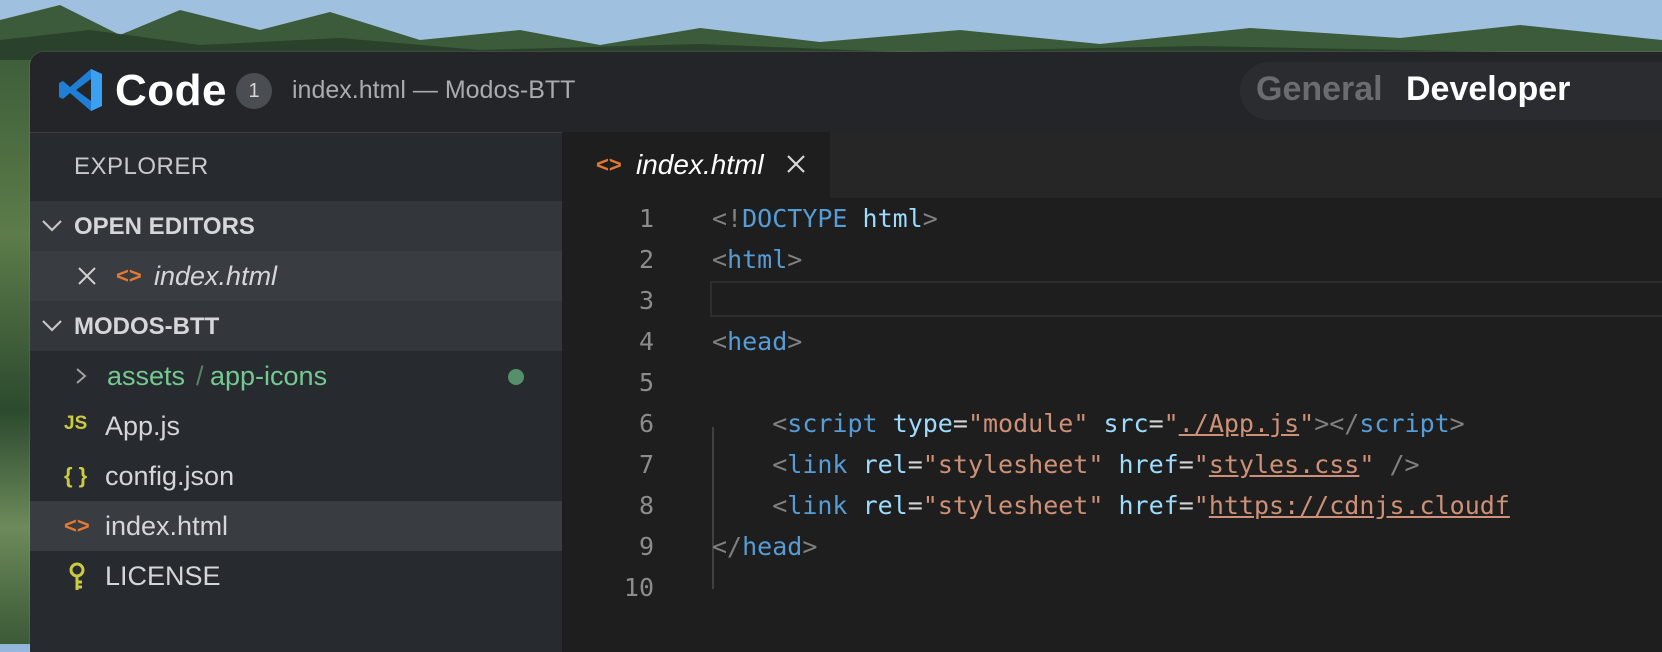 This screenshot has height=652, width=1662. I want to click on code-line: 1 <!DOCTYPE html>, so click(1112, 218).